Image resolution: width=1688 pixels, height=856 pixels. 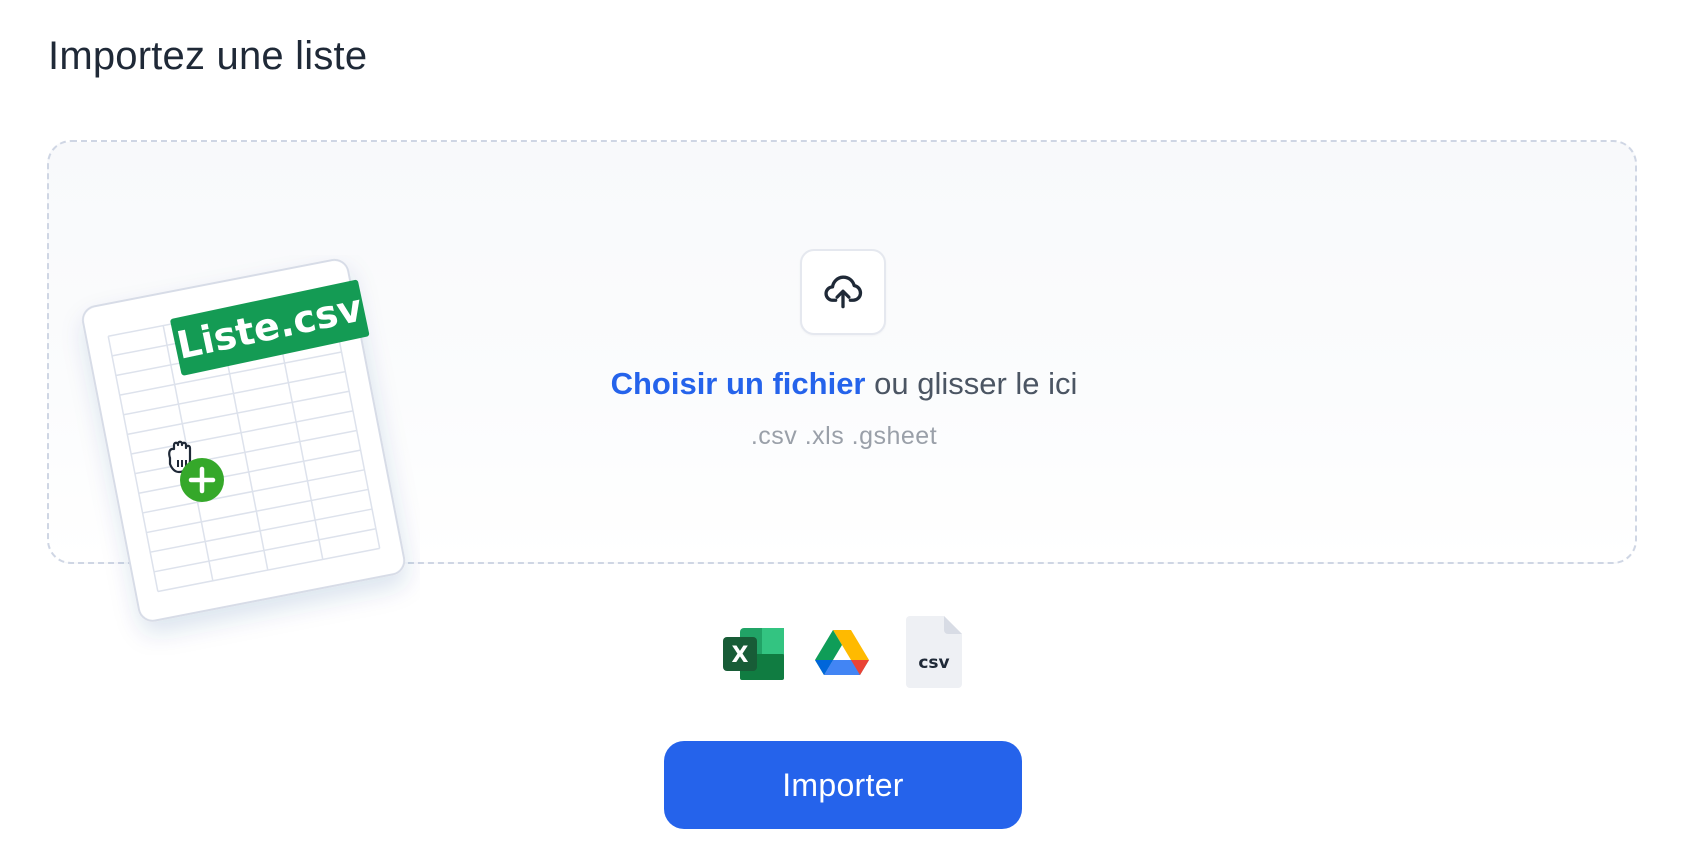 I want to click on upload-button, so click(x=843, y=292).